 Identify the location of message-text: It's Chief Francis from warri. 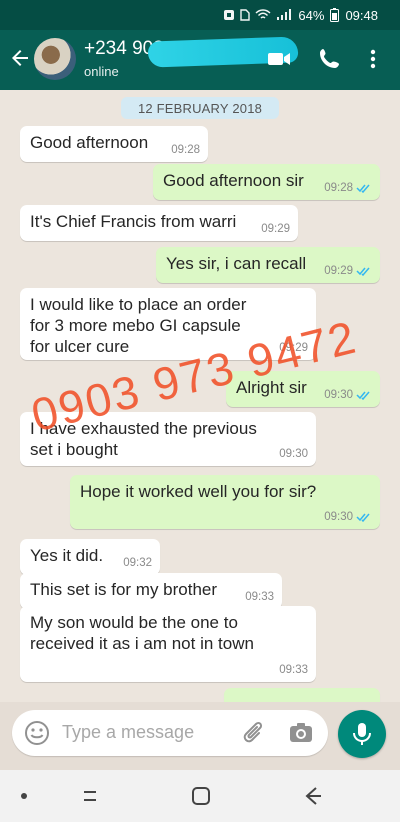
(133, 221).